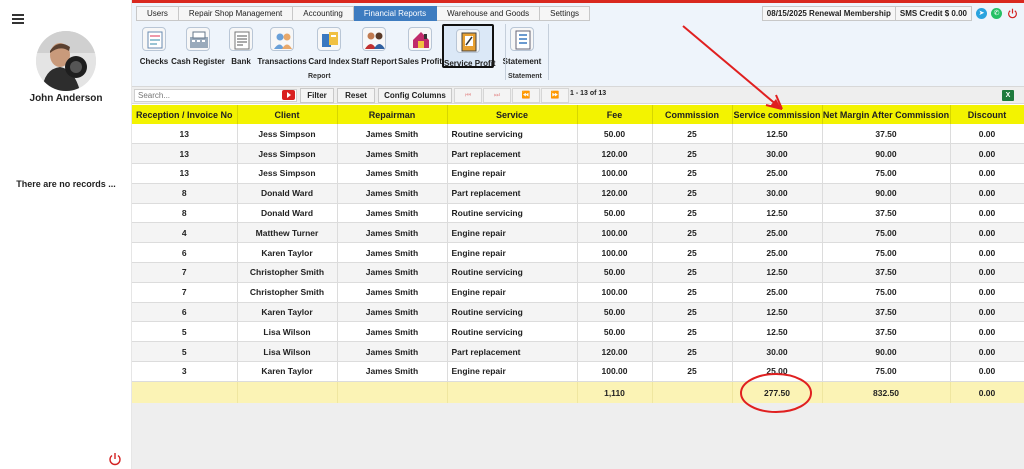 This screenshot has width=1024, height=469. What do you see at coordinates (66, 61) in the screenshot?
I see `avatar` at bounding box center [66, 61].